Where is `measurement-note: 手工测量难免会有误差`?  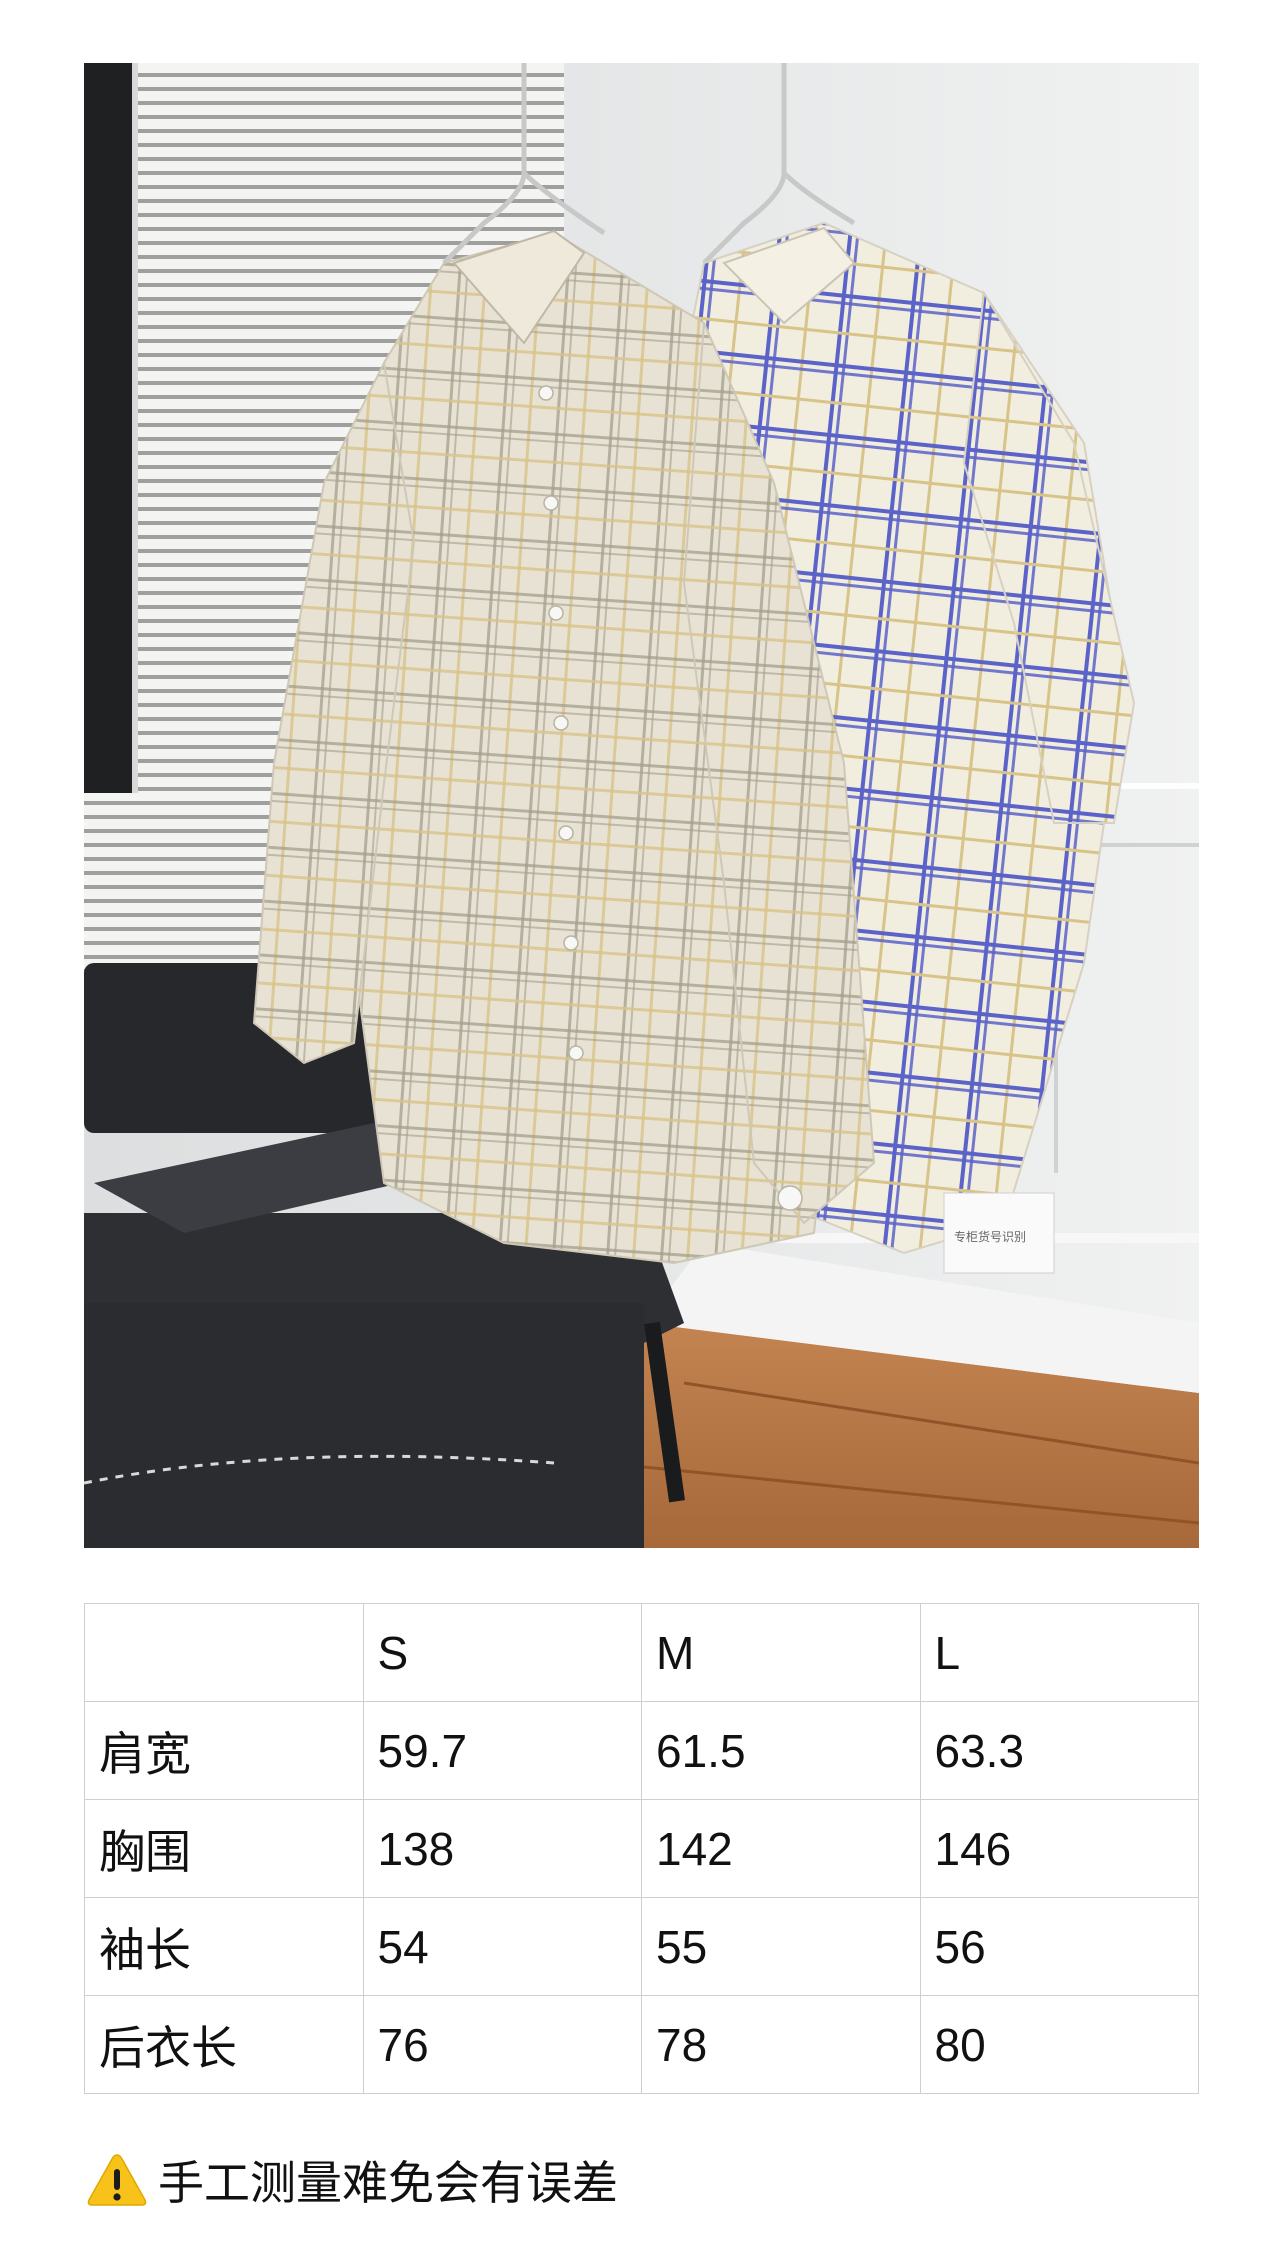 measurement-note: 手工测量难免会有误差 is located at coordinates (352, 2180).